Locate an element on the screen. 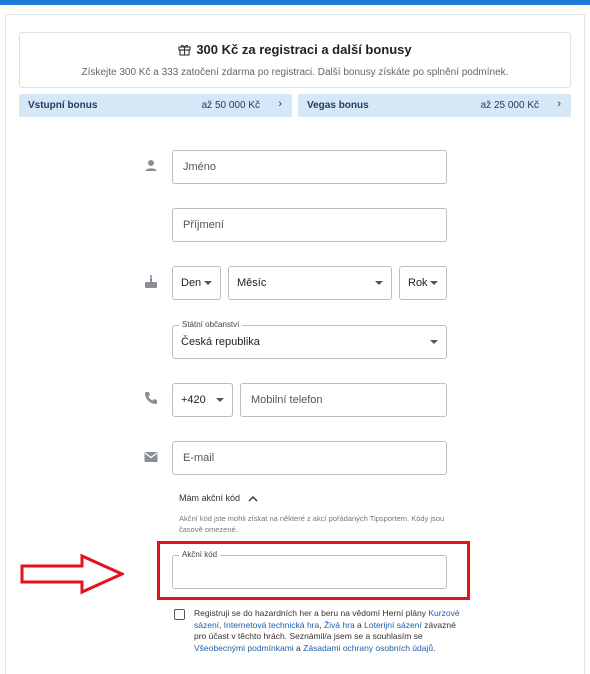  bonus-vegas-button: Vegas bonus až 25 000 Kč › is located at coordinates (434, 105).